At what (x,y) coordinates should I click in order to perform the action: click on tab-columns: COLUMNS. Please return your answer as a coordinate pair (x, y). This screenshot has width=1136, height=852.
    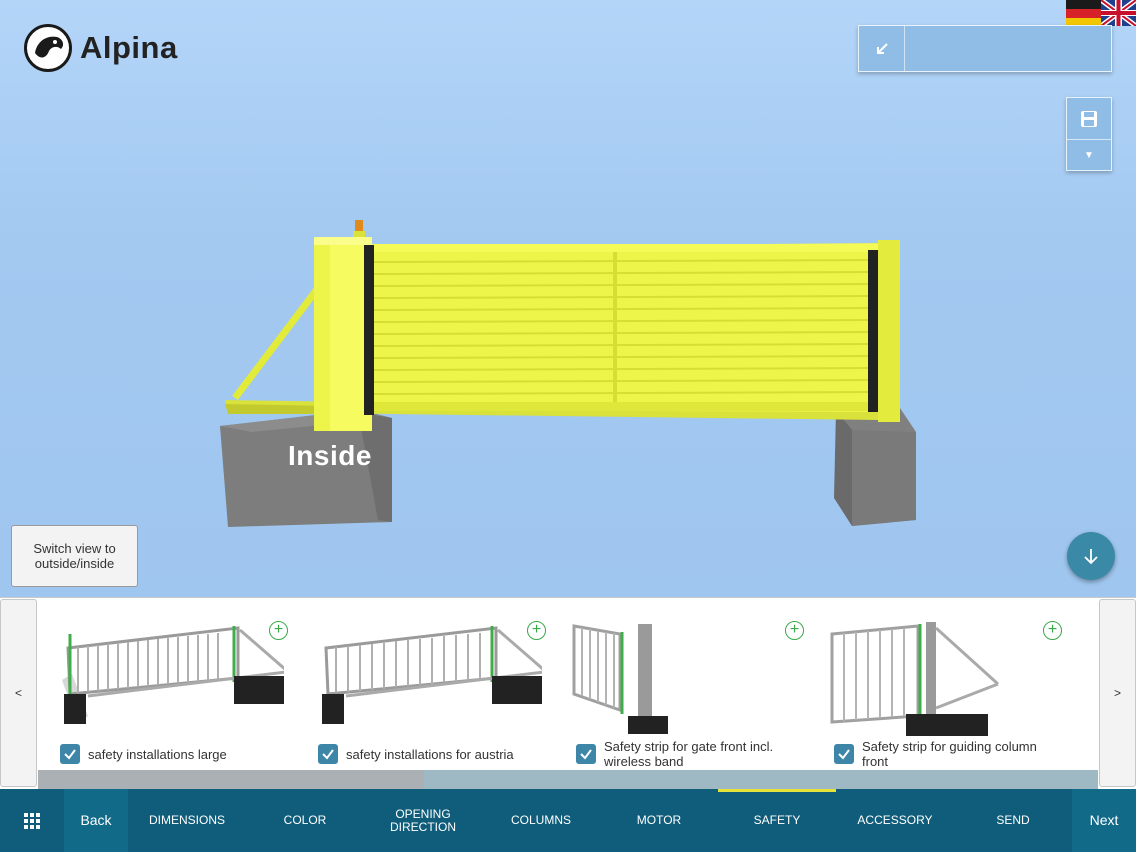
    Looking at the image, I should click on (541, 820).